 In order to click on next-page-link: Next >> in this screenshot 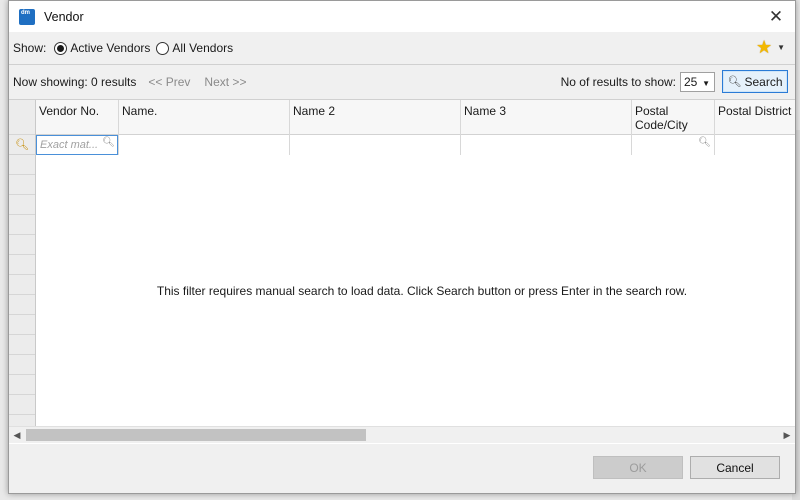, I will do `click(225, 82)`.